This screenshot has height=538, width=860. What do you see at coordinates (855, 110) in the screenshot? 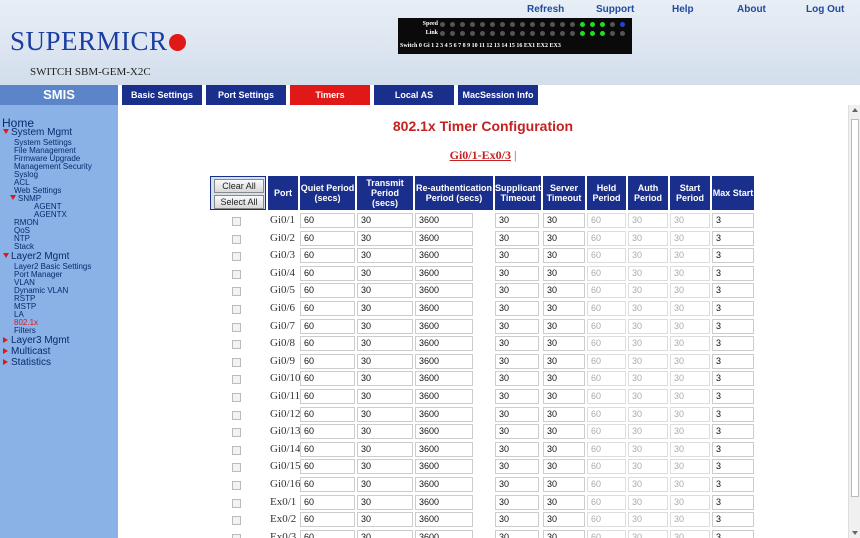
I see `scroll-up-icon` at bounding box center [855, 110].